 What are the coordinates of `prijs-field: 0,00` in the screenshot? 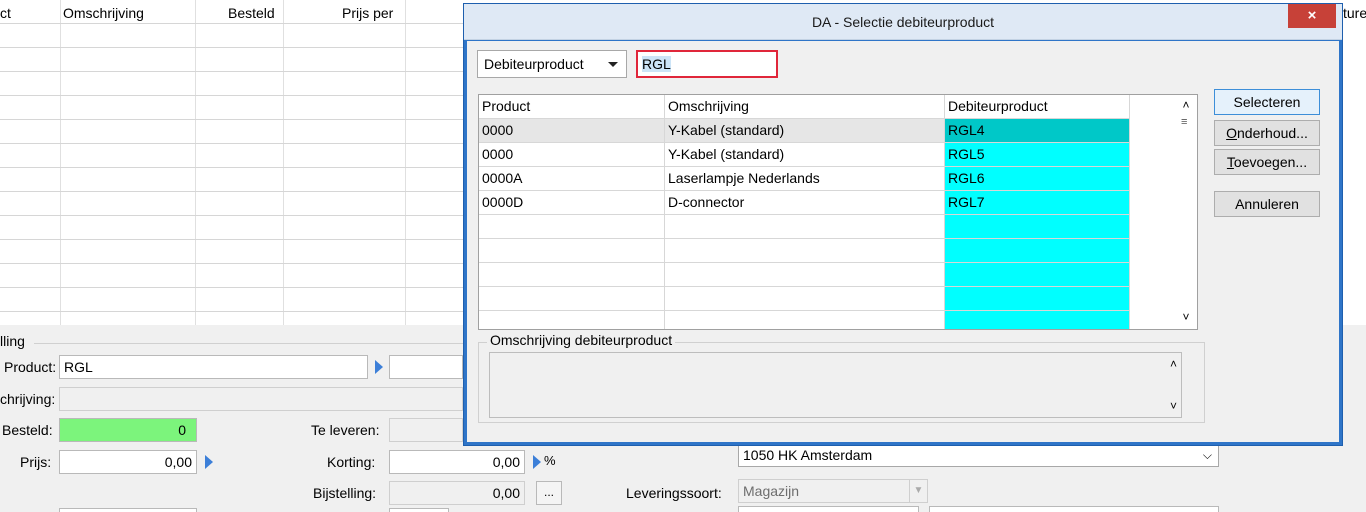 It's located at (128, 462).